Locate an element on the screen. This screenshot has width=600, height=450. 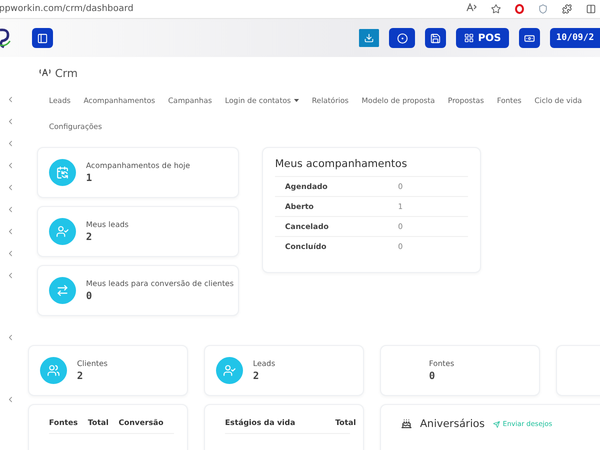
download-icon is located at coordinates (369, 38).